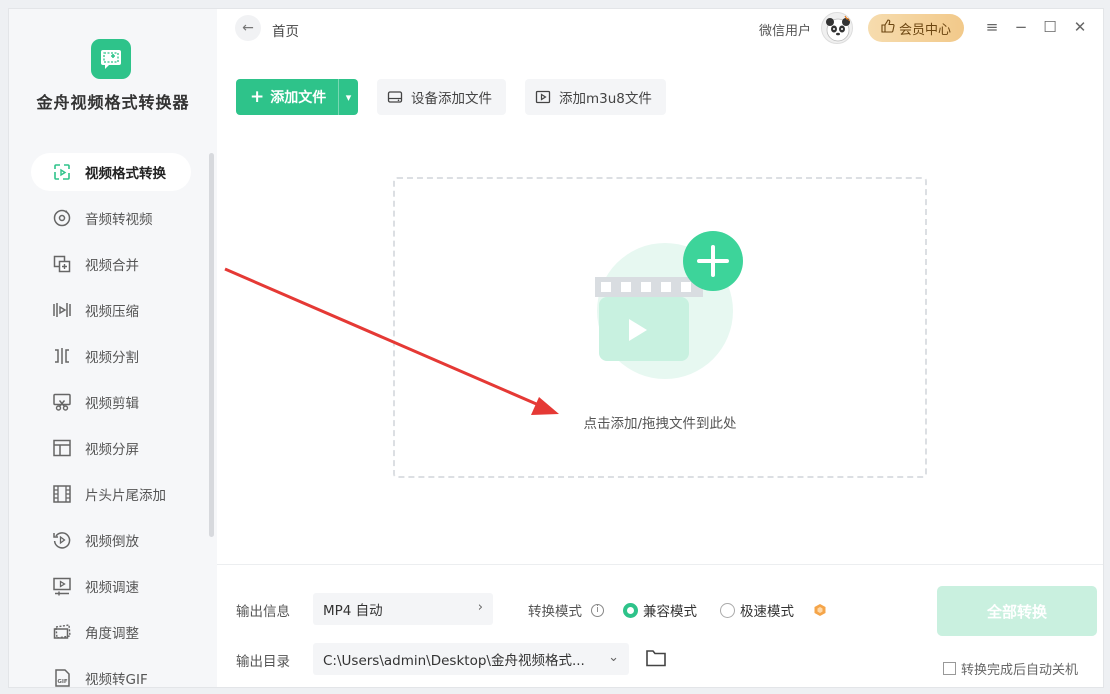 The width and height of the screenshot is (1110, 694). I want to click on add-file-button: + 添加文件 ▾, so click(297, 97).